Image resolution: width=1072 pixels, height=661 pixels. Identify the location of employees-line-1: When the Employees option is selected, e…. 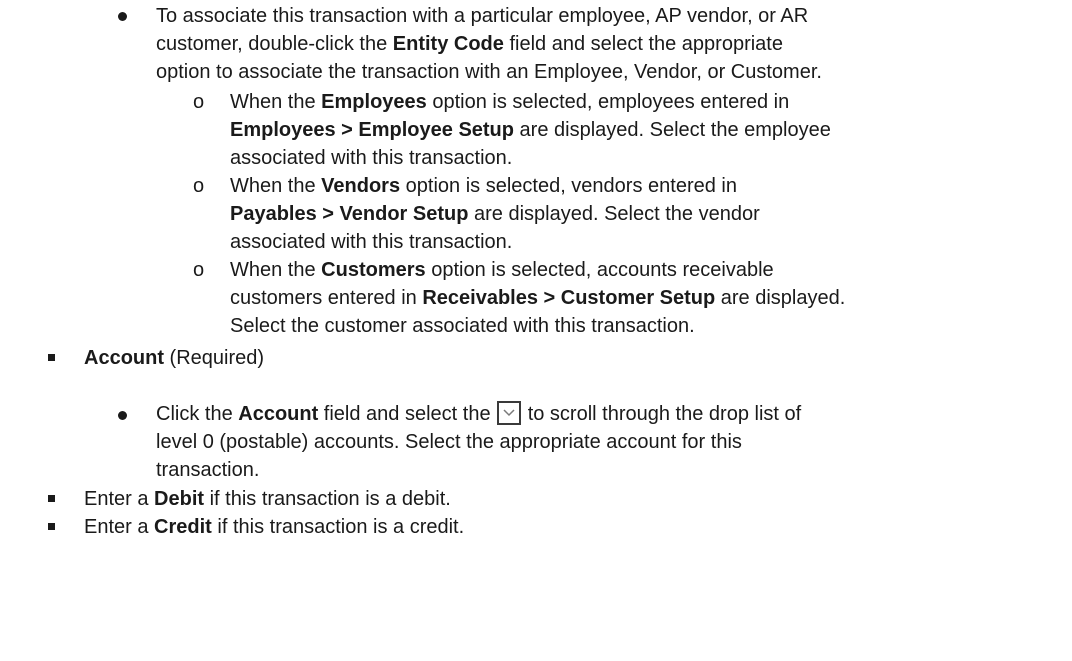
(509, 102).